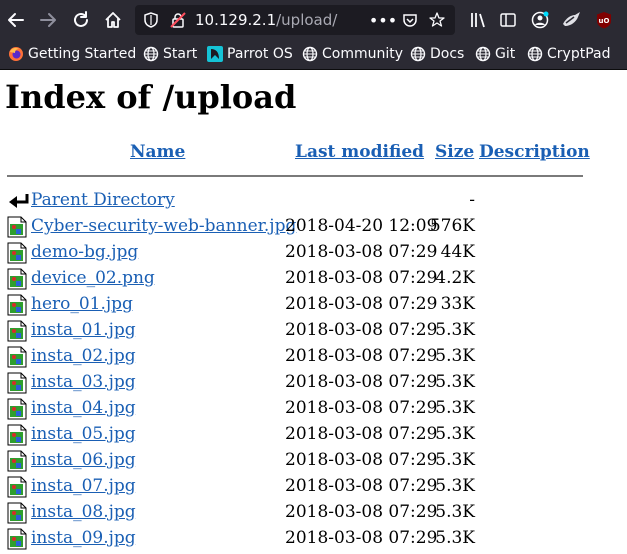  I want to click on file-row: insta_07.jpg 2018-03-08 07:29 5.3K, so click(313, 487).